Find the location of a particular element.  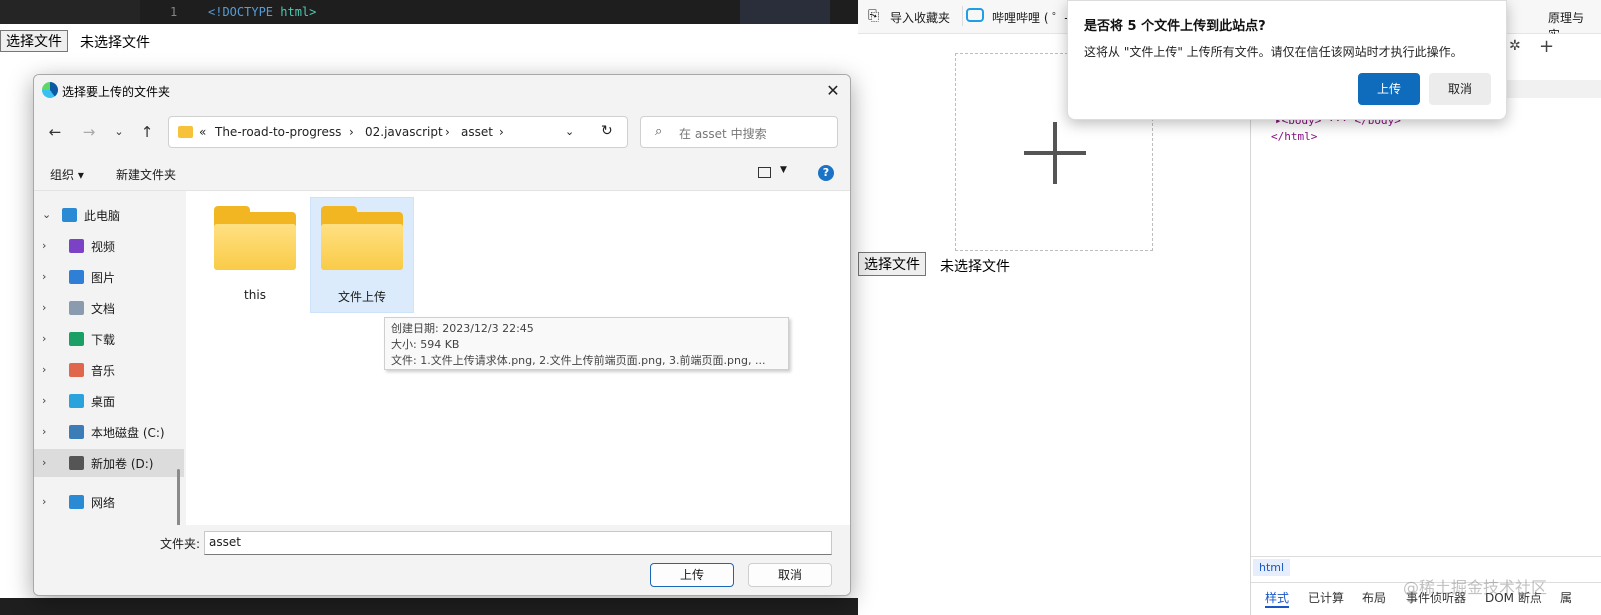

cancel-button: 取消 is located at coordinates (790, 575).